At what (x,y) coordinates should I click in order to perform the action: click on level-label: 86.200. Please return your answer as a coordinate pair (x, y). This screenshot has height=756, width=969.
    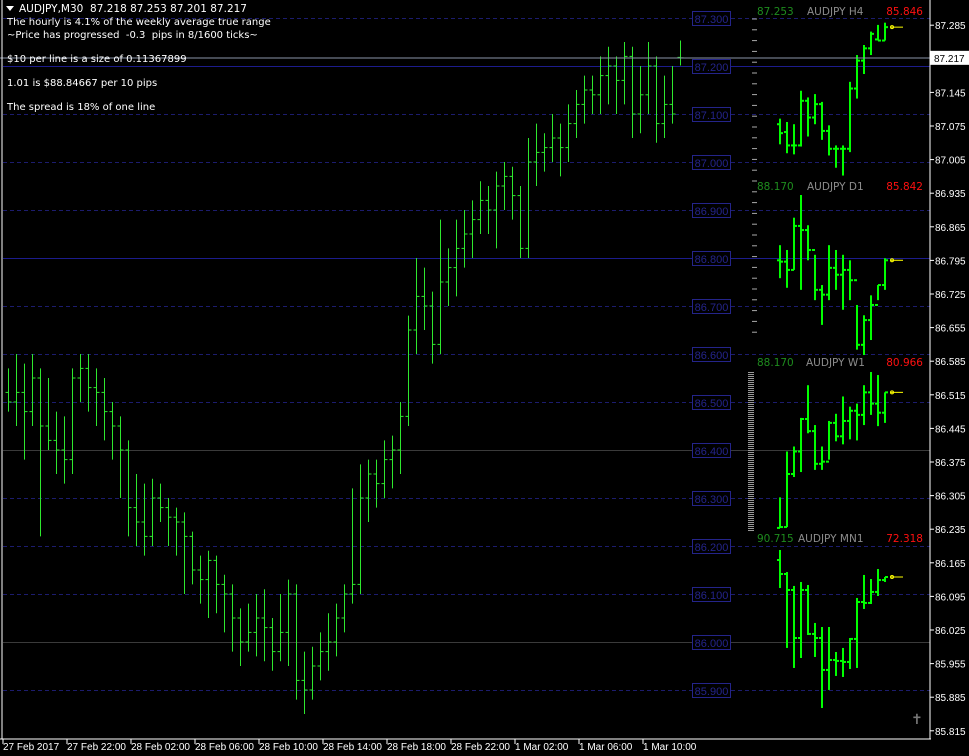
    Looking at the image, I should click on (712, 548).